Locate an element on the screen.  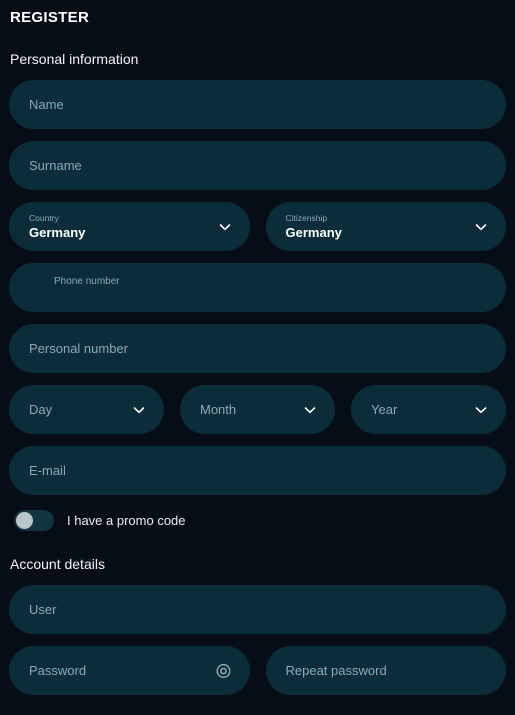
surname-input: Surname is located at coordinates (257, 165).